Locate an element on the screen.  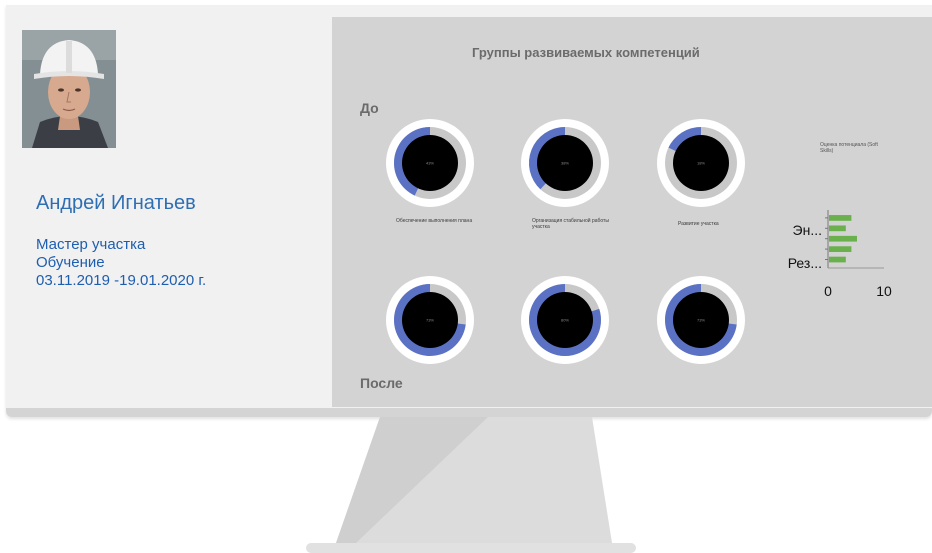
monitor-base is located at coordinates (471, 548).